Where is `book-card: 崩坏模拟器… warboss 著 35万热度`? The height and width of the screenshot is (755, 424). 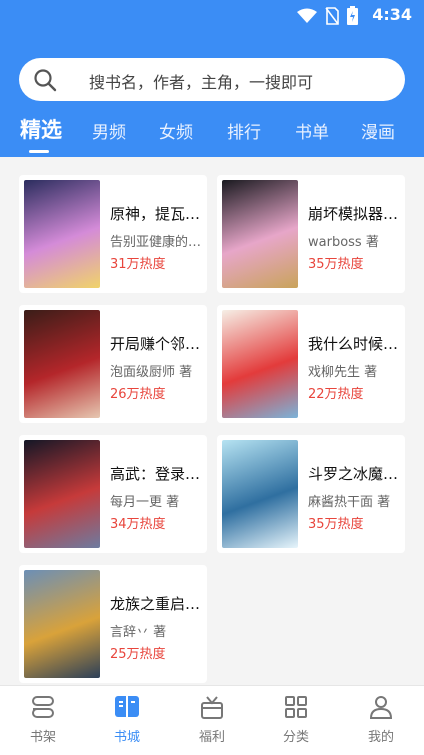
book-card: 崩坏模拟器… warboss 著 35万热度 is located at coordinates (311, 234).